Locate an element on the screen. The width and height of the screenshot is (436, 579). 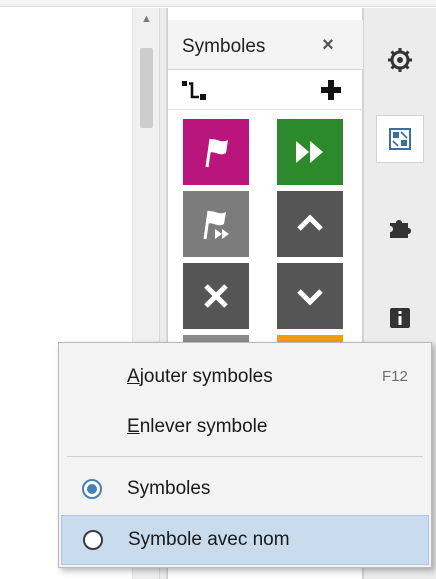
symbol-flag is located at coordinates (216, 152).